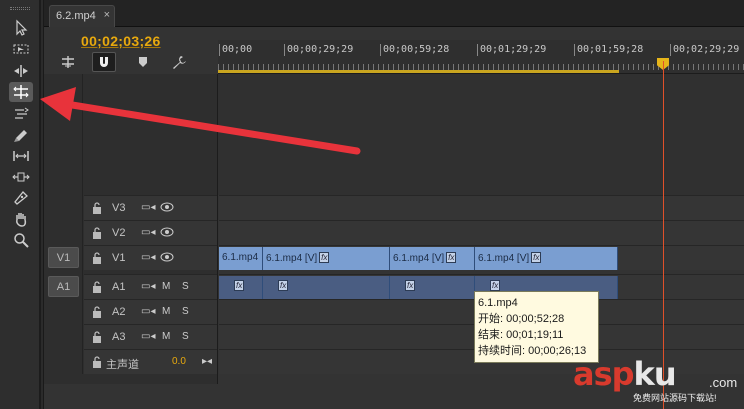  What do you see at coordinates (320, 49) in the screenshot?
I see `ruler-label: 00;00;29;29` at bounding box center [320, 49].